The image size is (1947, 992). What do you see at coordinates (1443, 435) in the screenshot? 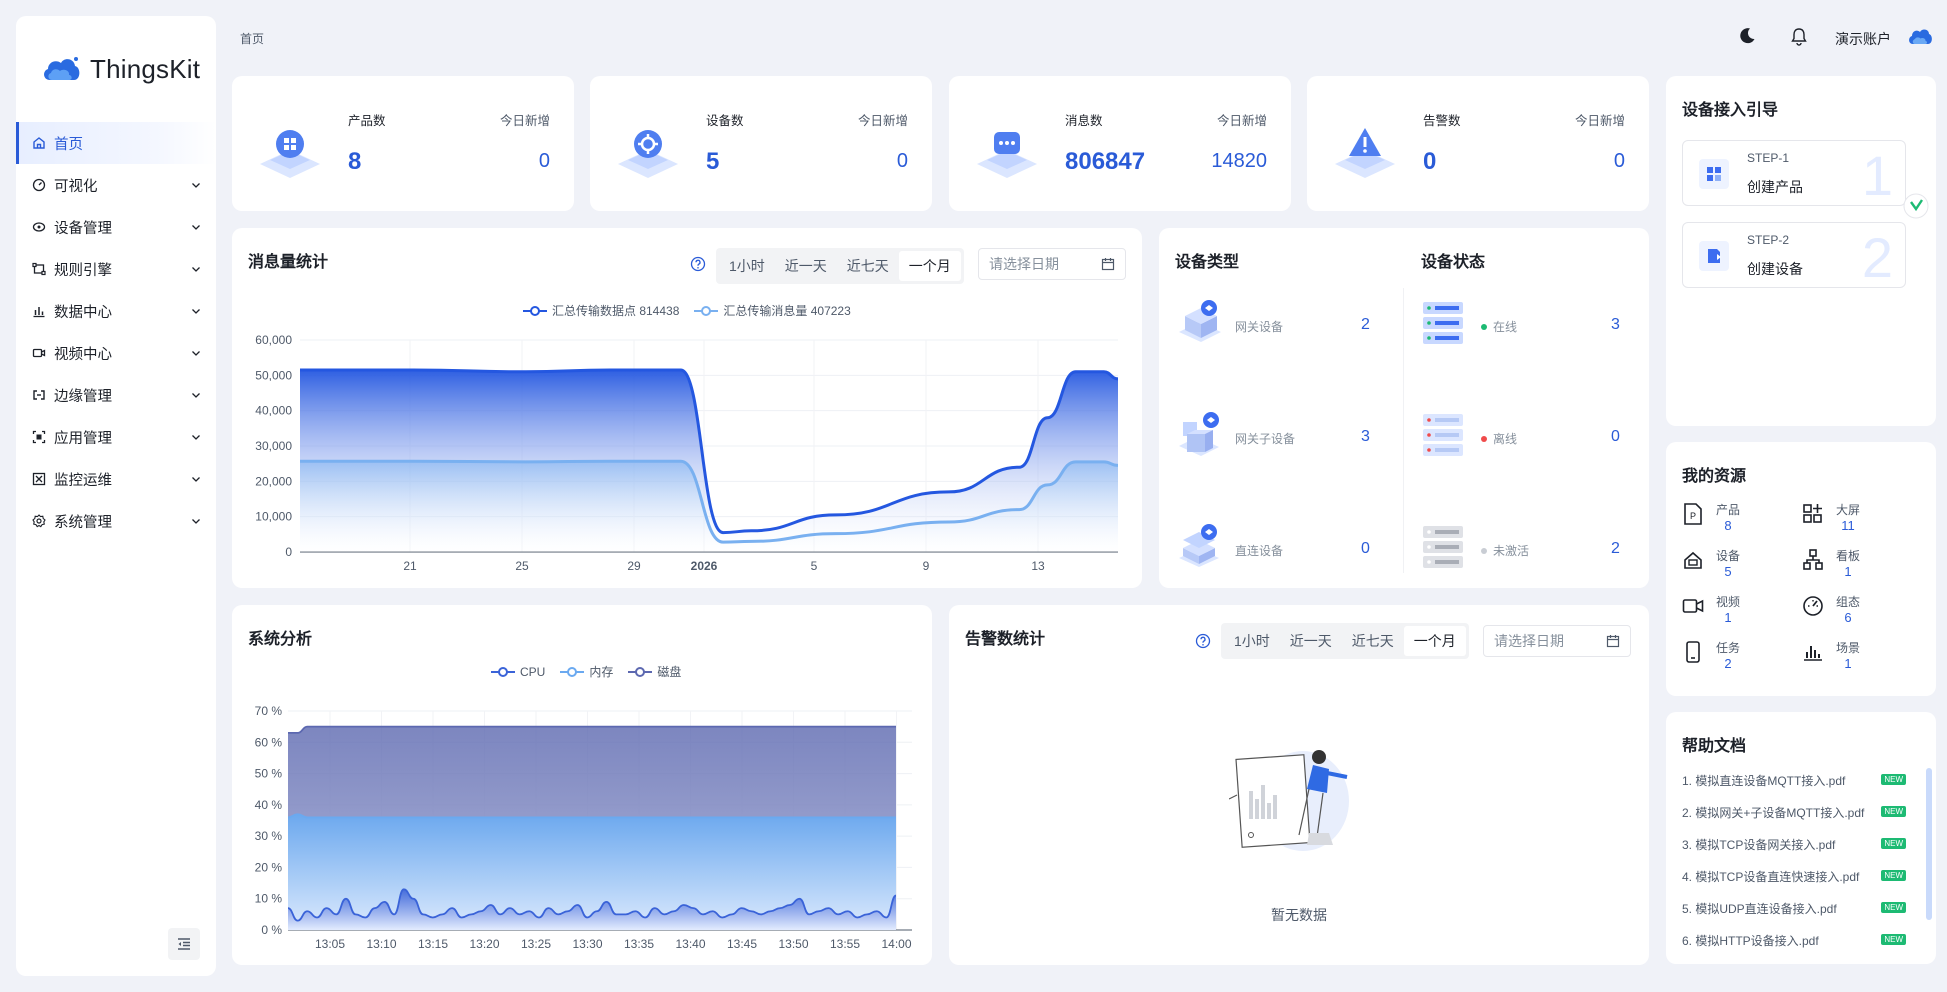
I see `offline-server-icon` at bounding box center [1443, 435].